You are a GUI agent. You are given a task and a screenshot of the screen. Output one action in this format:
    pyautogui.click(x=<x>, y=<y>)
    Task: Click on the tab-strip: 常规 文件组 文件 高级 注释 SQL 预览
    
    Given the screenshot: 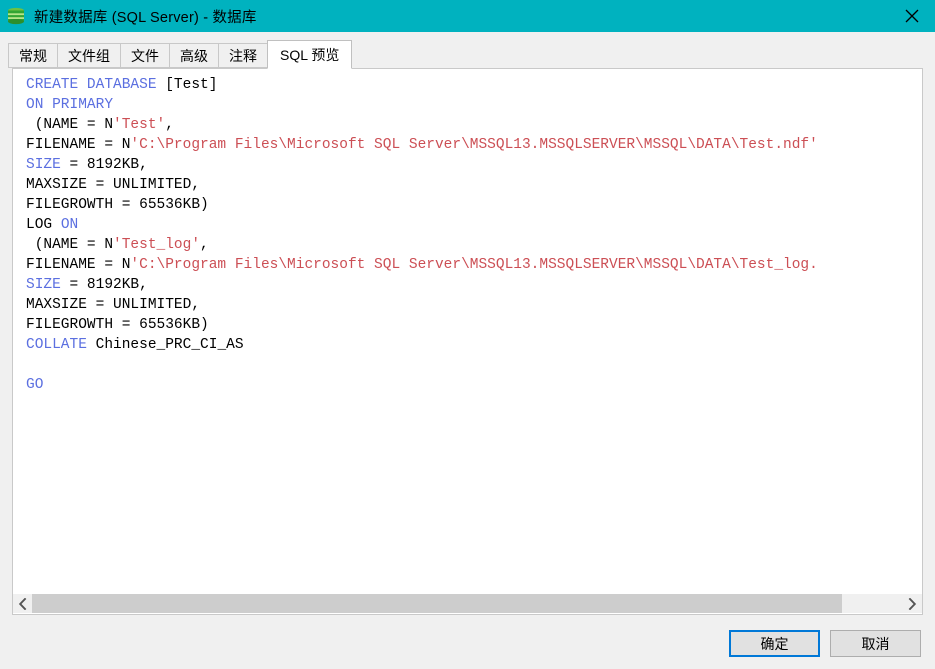 What is the action you would take?
    pyautogui.click(x=180, y=54)
    